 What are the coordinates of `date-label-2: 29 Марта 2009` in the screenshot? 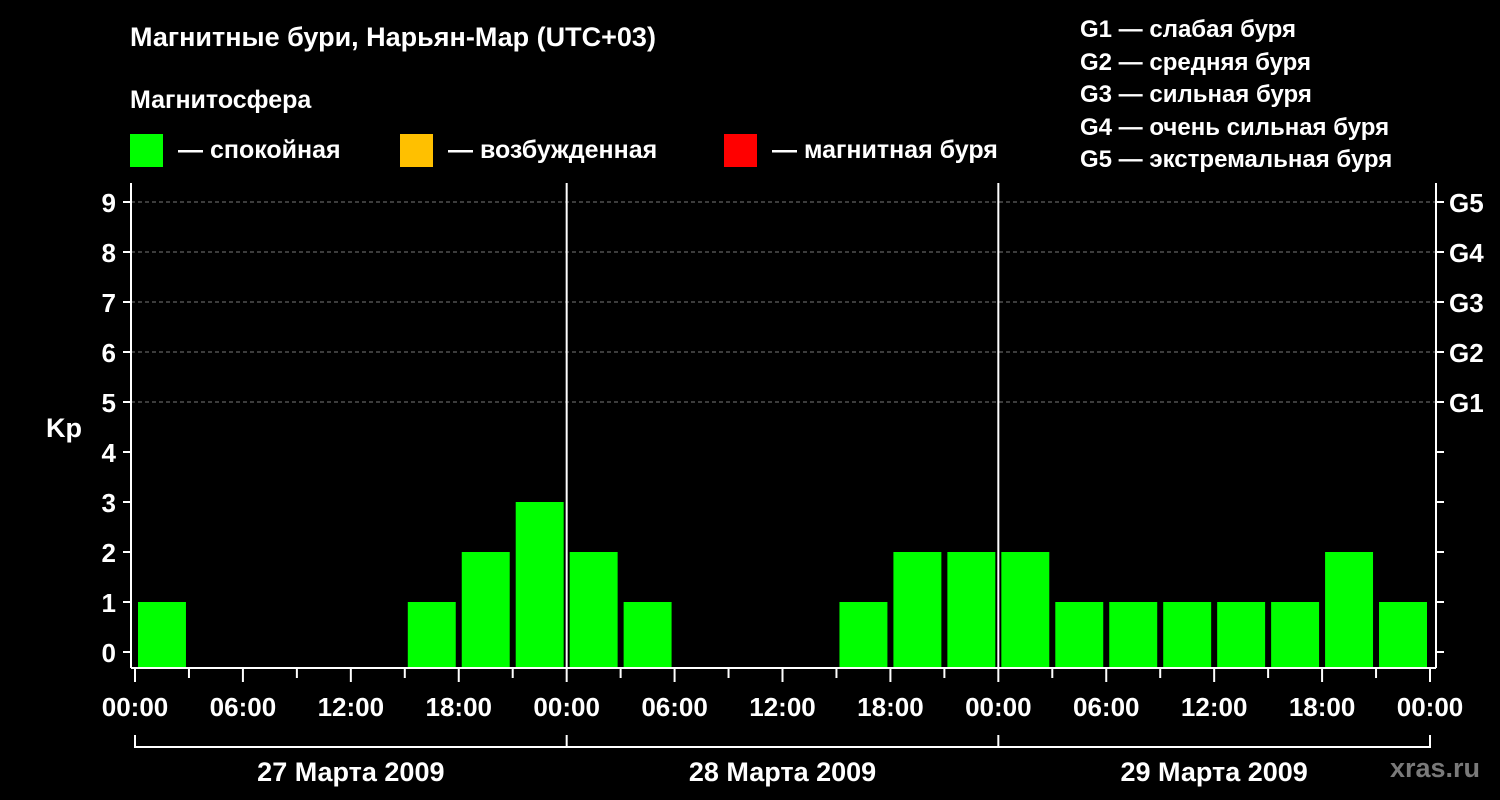 It's located at (1214, 772).